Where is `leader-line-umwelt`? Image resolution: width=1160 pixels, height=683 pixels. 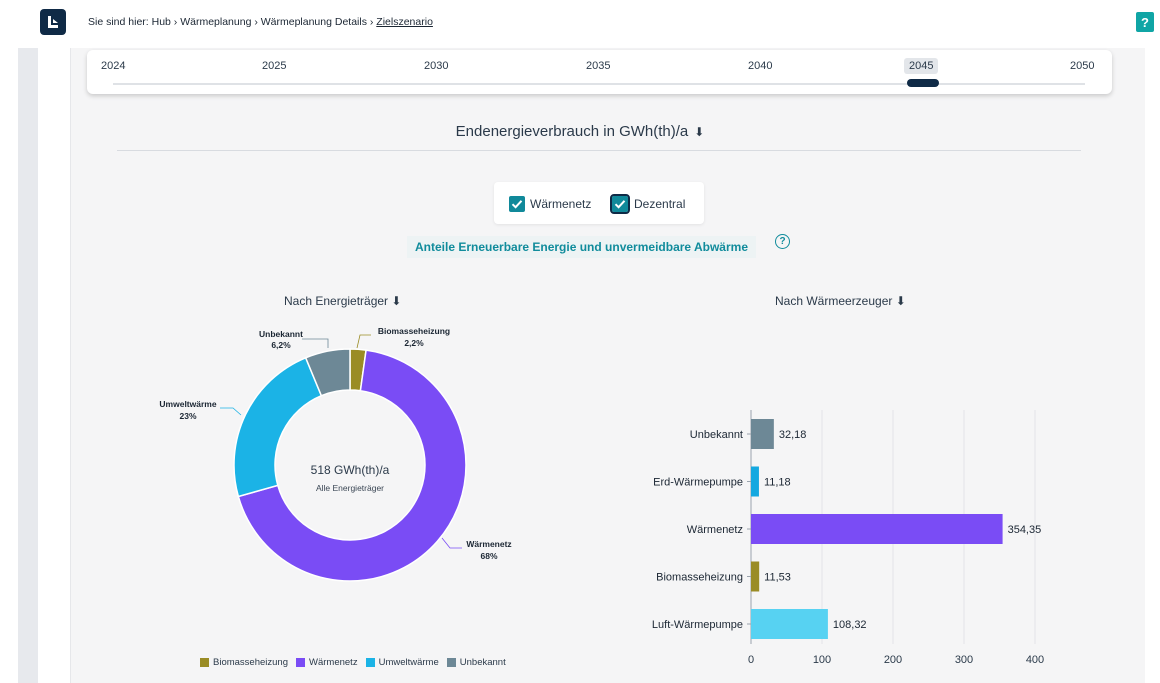 leader-line-umwelt is located at coordinates (231, 411).